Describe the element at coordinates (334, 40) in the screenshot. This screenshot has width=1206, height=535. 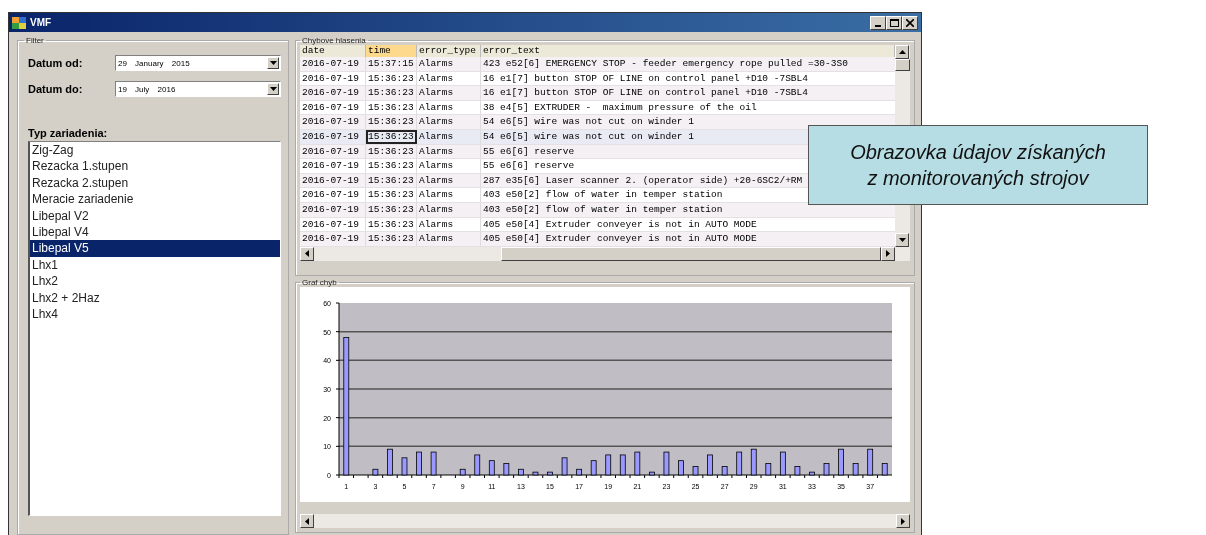
I see `group-title: Chybove hlasenia` at that location.